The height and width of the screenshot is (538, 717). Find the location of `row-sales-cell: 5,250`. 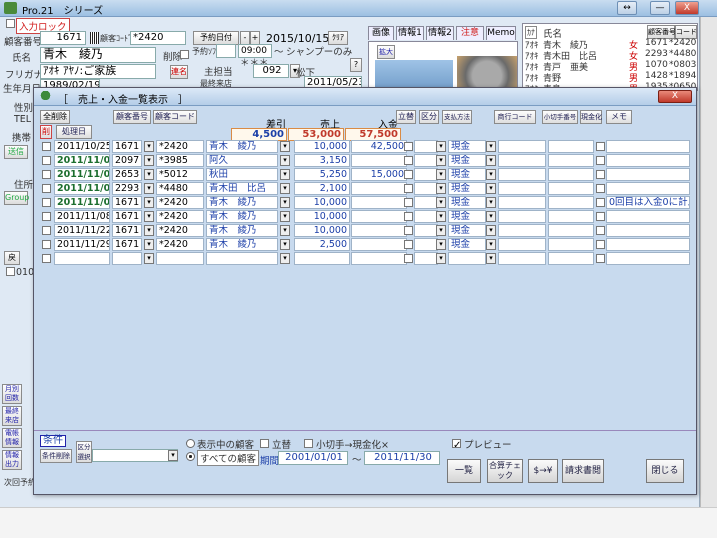

row-sales-cell: 5,250 is located at coordinates (322, 174).